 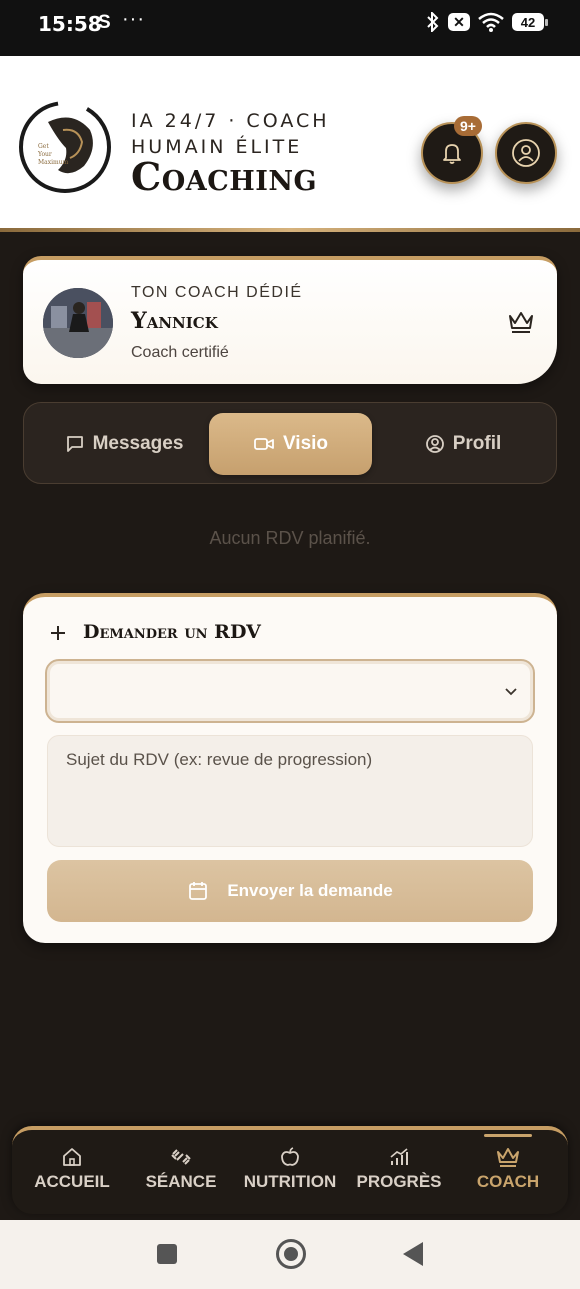 What do you see at coordinates (511, 692) in the screenshot?
I see `chevron-down-icon` at bounding box center [511, 692].